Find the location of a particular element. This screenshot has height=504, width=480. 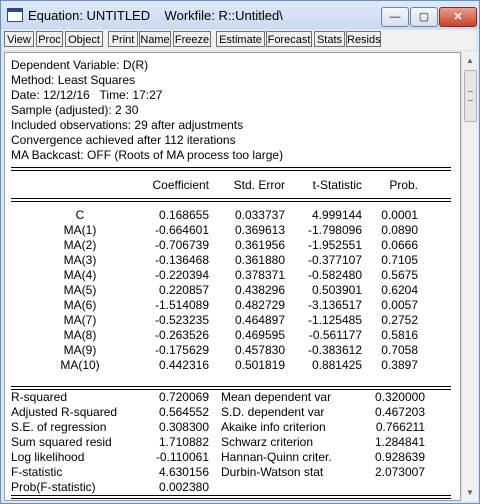

stat-value-right: 0.766211 is located at coordinates (400, 427).